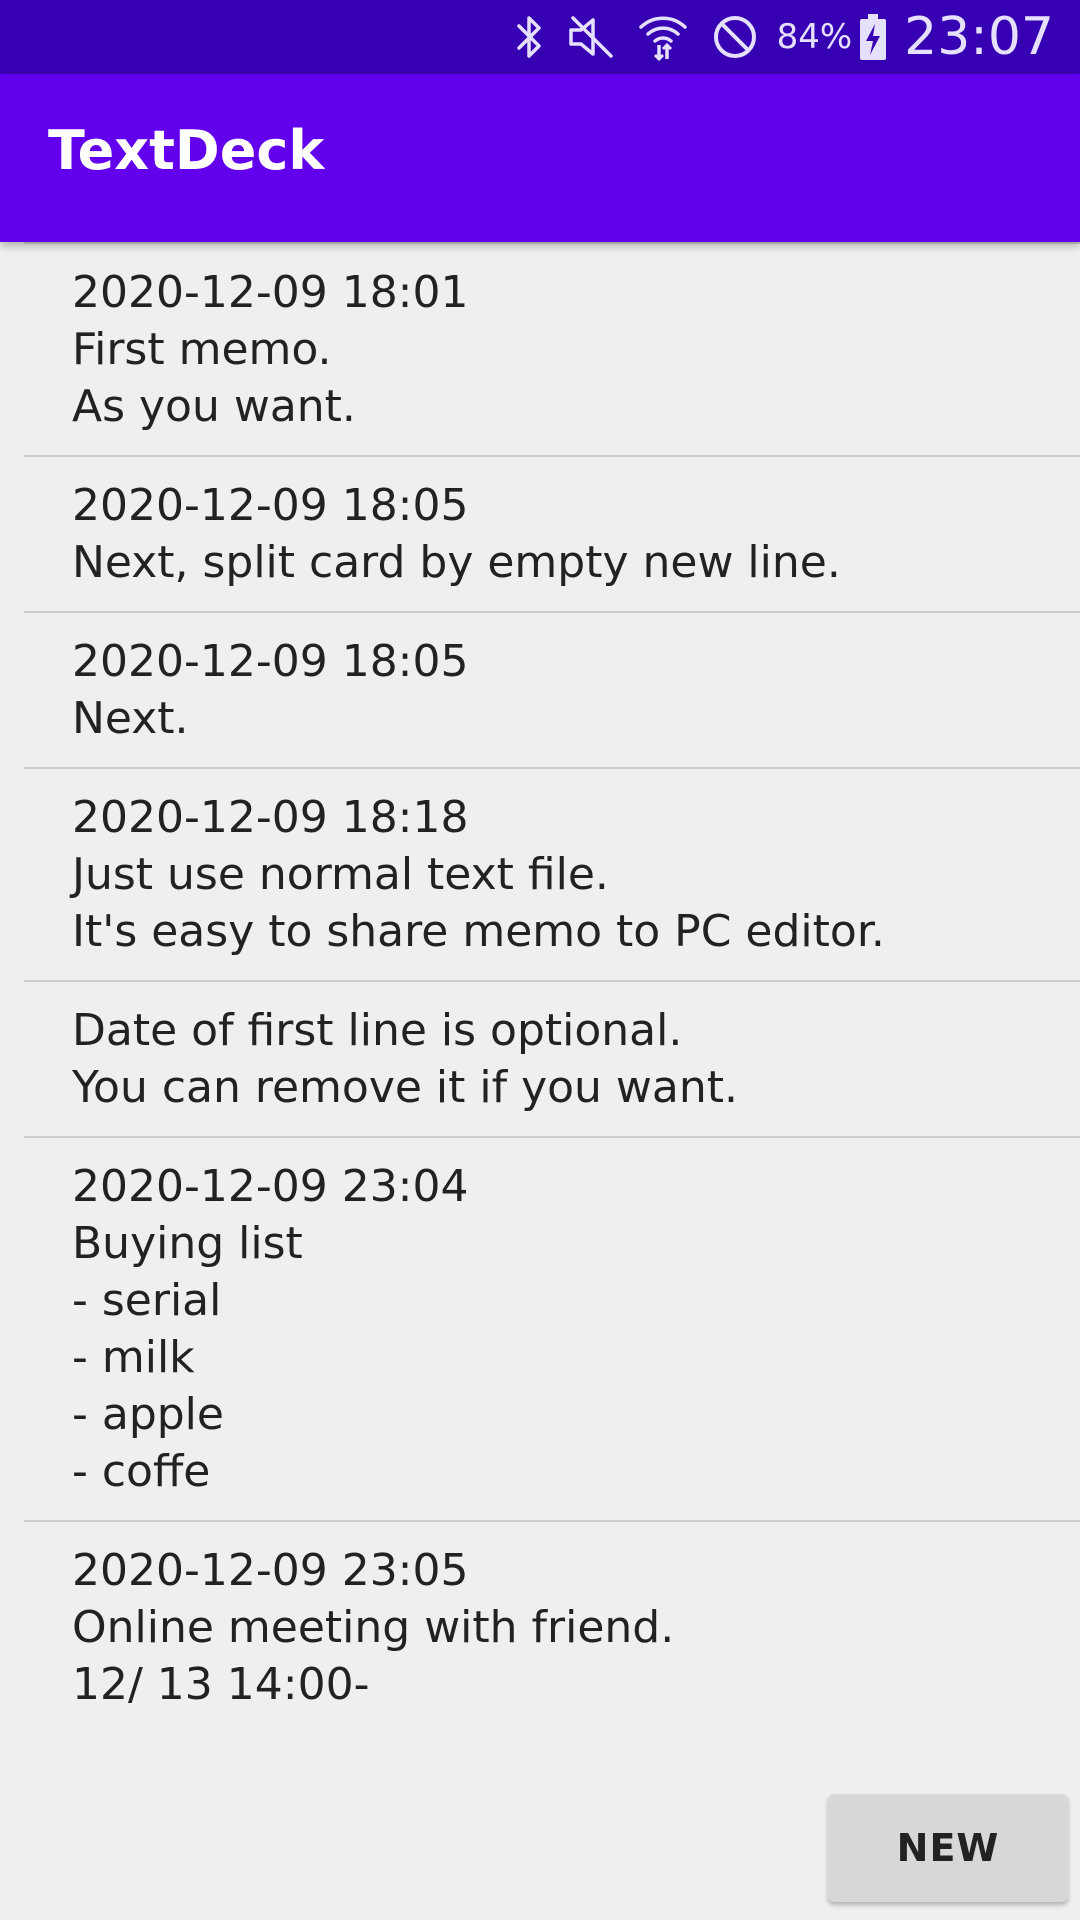 The width and height of the screenshot is (1080, 1920). Describe the element at coordinates (663, 37) in the screenshot. I see `wifi-icon` at that location.